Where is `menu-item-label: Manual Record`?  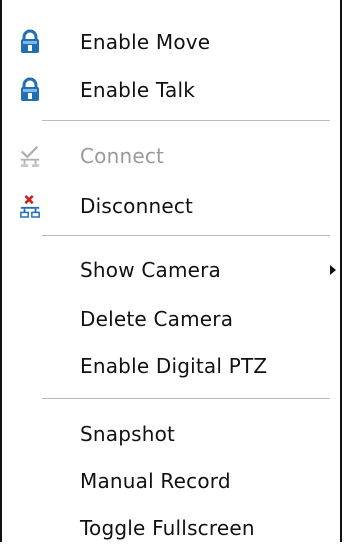 menu-item-label: Manual Record is located at coordinates (155, 481).